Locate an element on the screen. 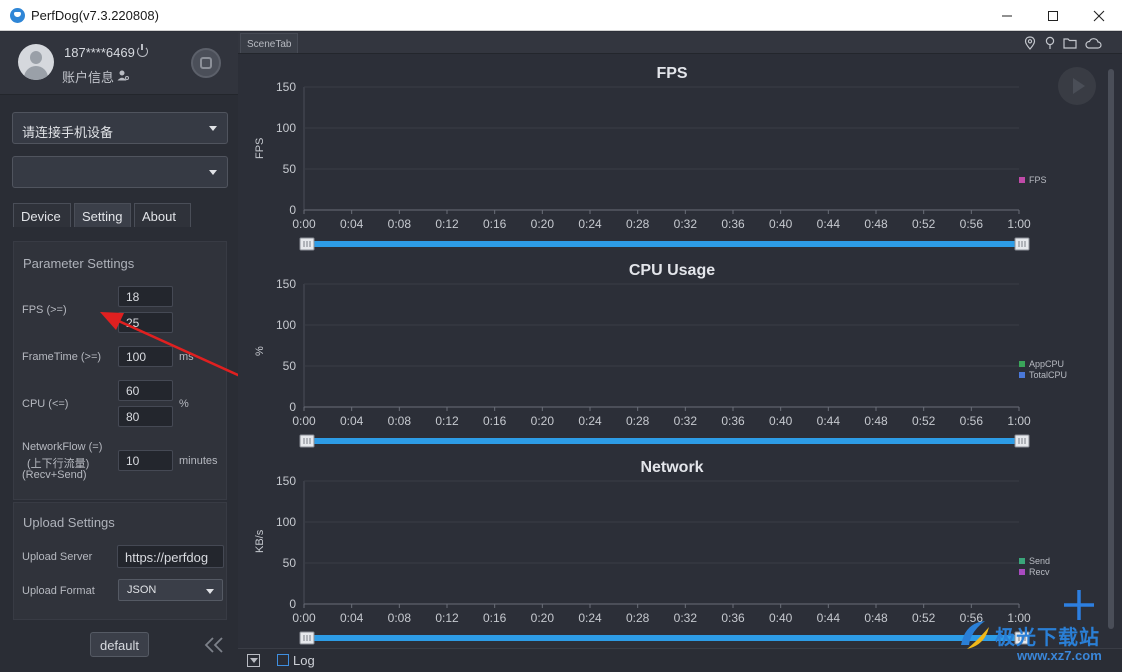 The width and height of the screenshot is (1122, 672). tab-about: About is located at coordinates (162, 215).